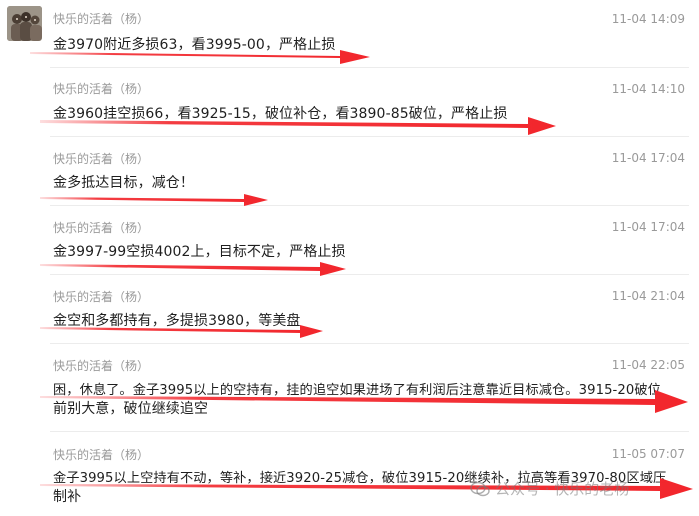 Image resolution: width=699 pixels, height=516 pixels. Describe the element at coordinates (648, 19) in the screenshot. I see `message-time: 11-04 14:09` at that location.